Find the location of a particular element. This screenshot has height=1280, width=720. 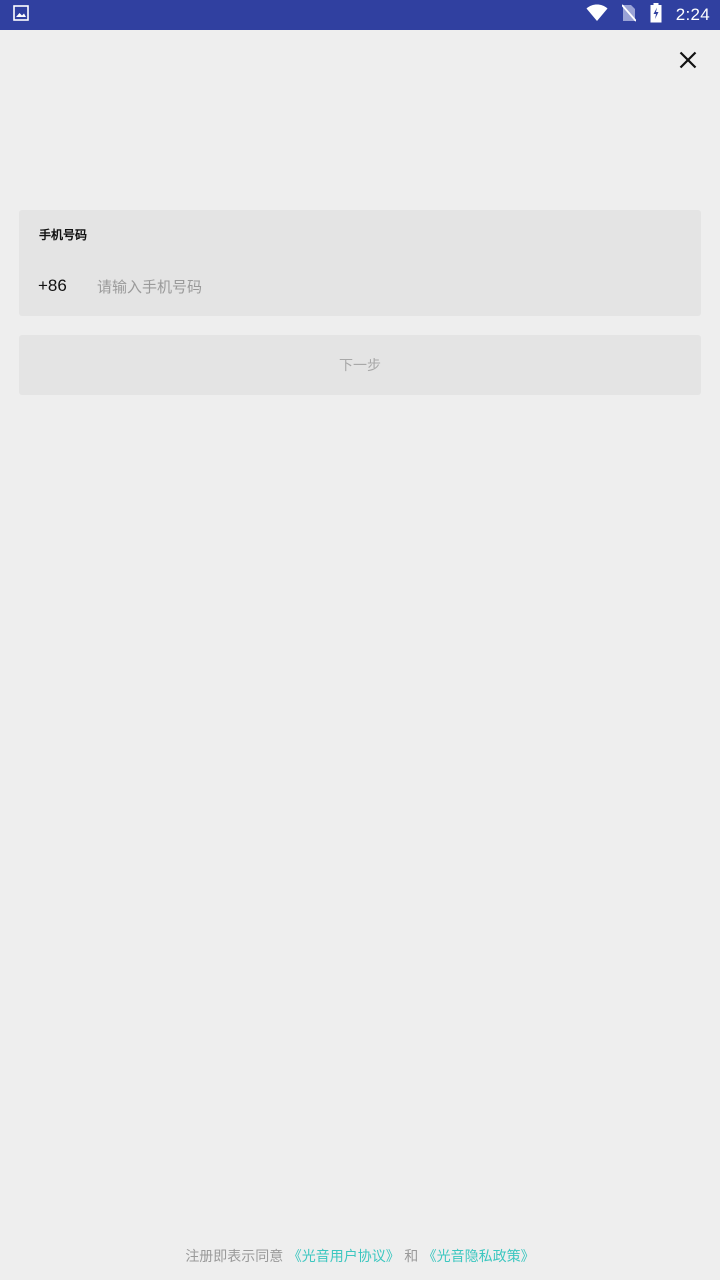

image-icon is located at coordinates (21, 15).